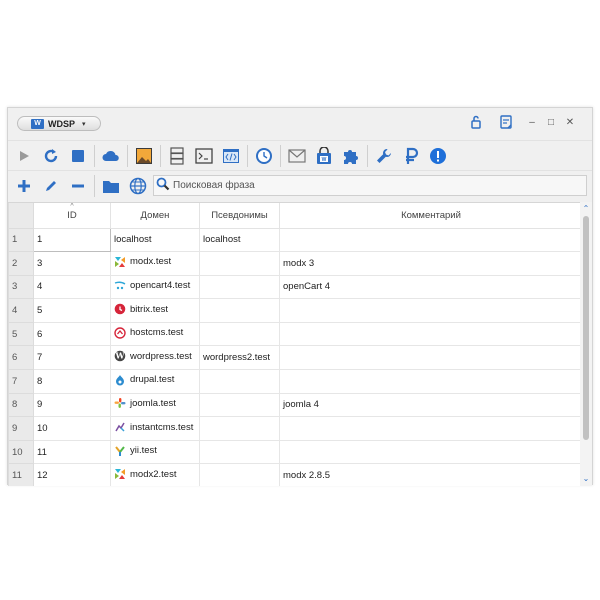  Describe the element at coordinates (155, 216) in the screenshot. I see `column-header-domain: Домен` at that location.